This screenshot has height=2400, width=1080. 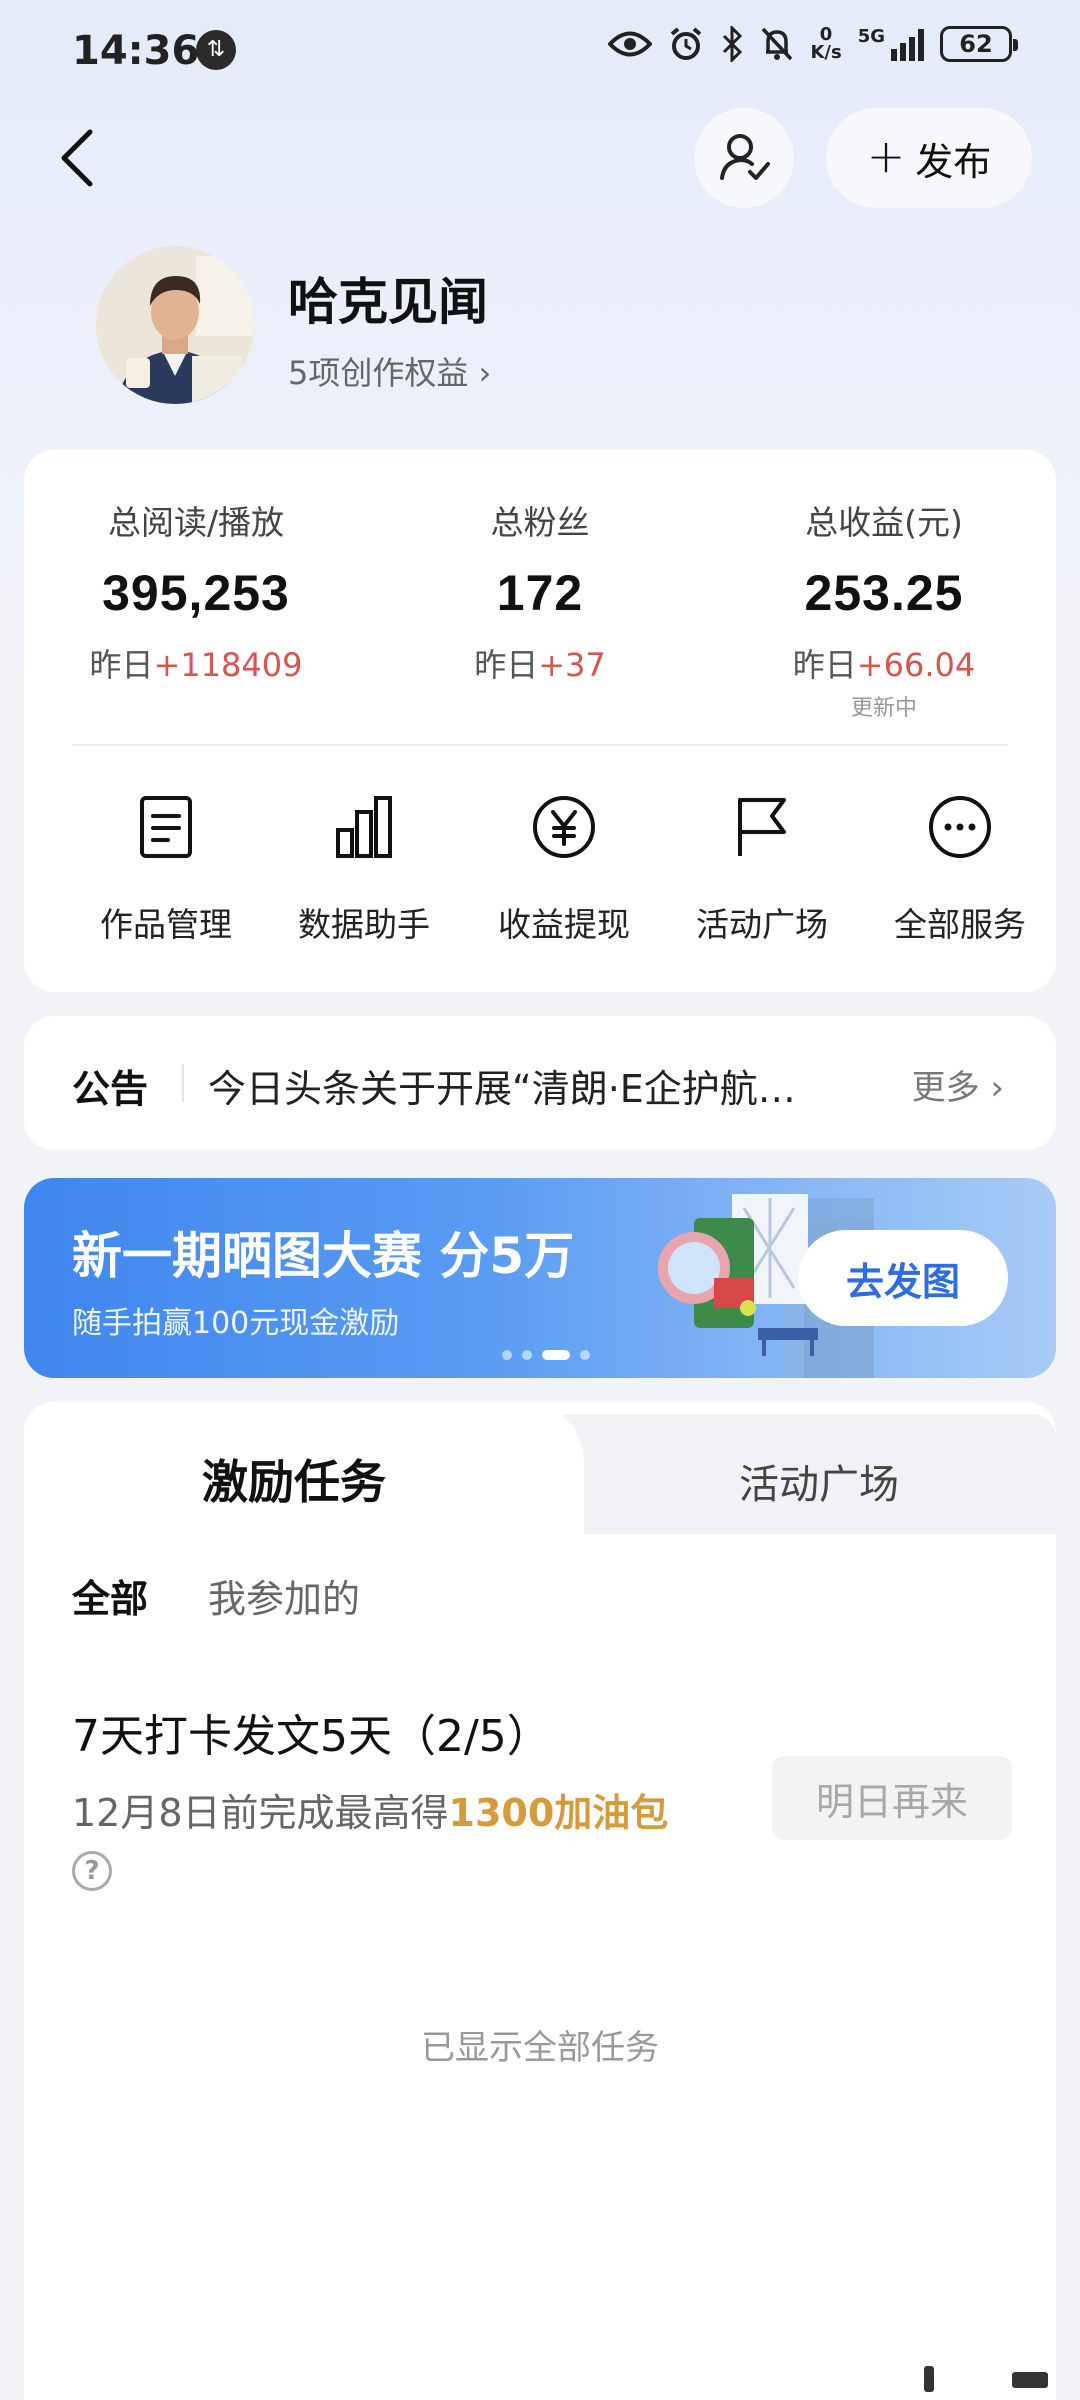 What do you see at coordinates (558, 1813) in the screenshot?
I see `task-reward: 1300加油包` at bounding box center [558, 1813].